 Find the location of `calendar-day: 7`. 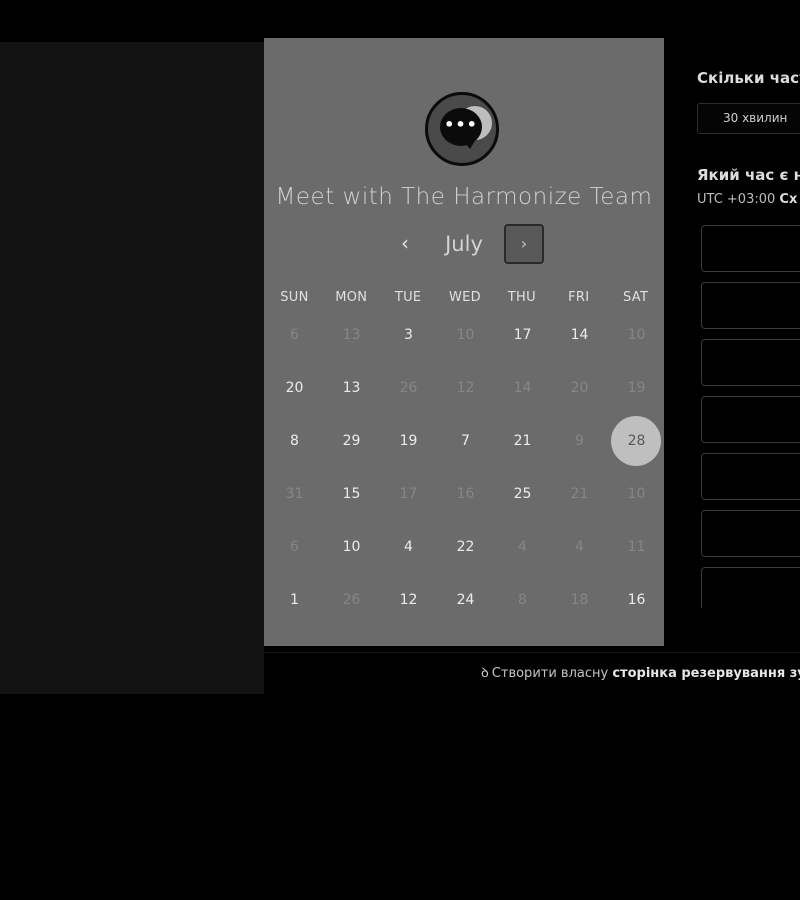

calendar-day: 7 is located at coordinates (465, 440).